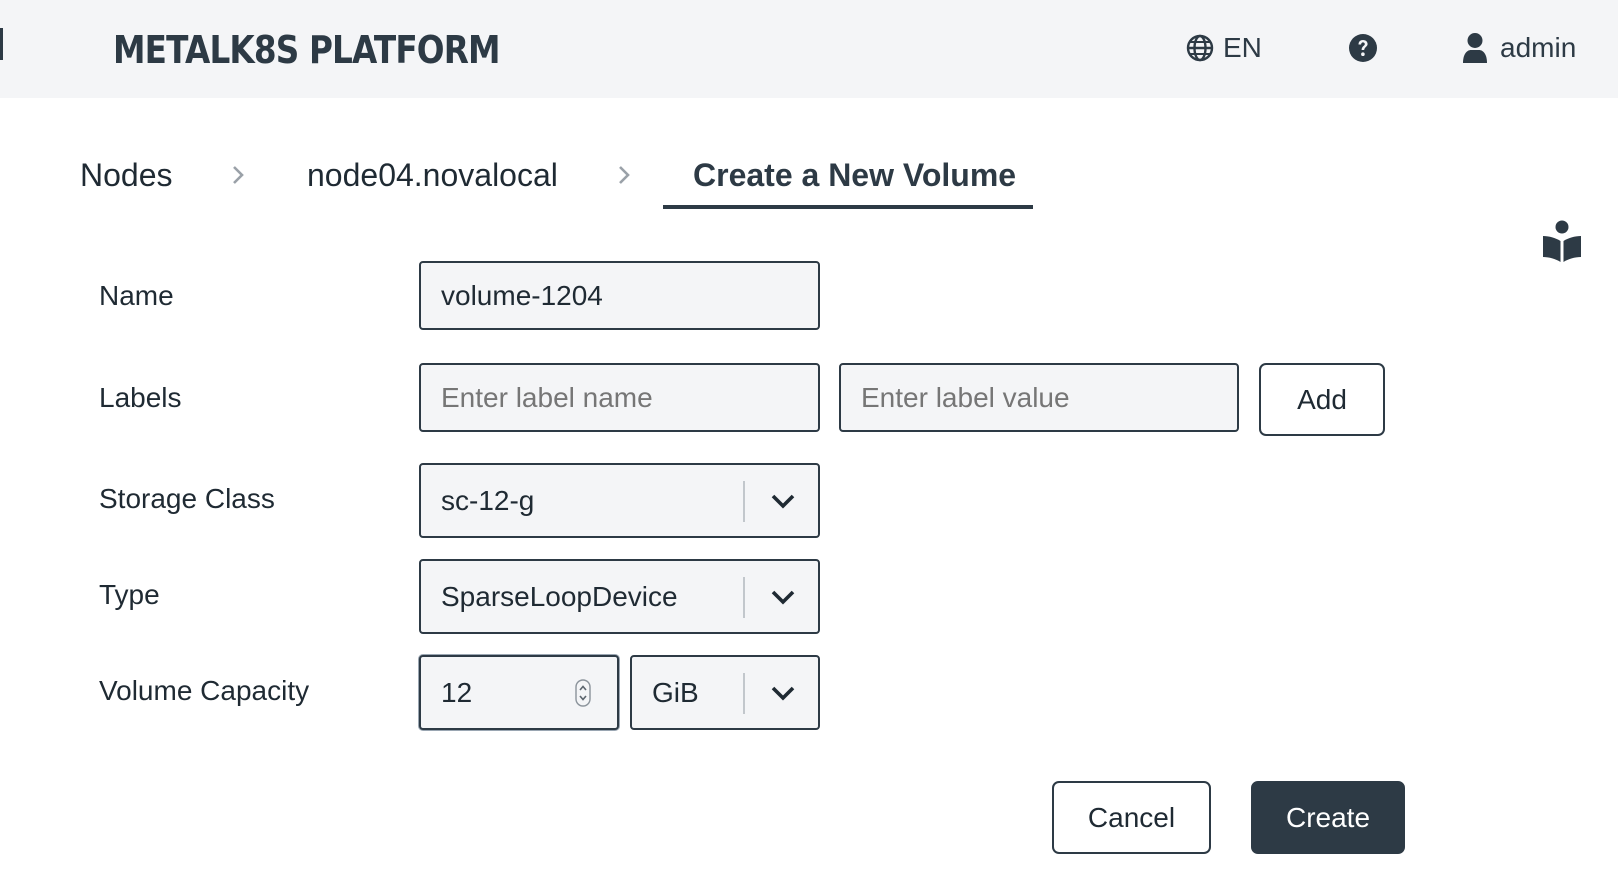 This screenshot has width=1618, height=888. What do you see at coordinates (129, 594) in the screenshot?
I see `type-label: Type` at bounding box center [129, 594].